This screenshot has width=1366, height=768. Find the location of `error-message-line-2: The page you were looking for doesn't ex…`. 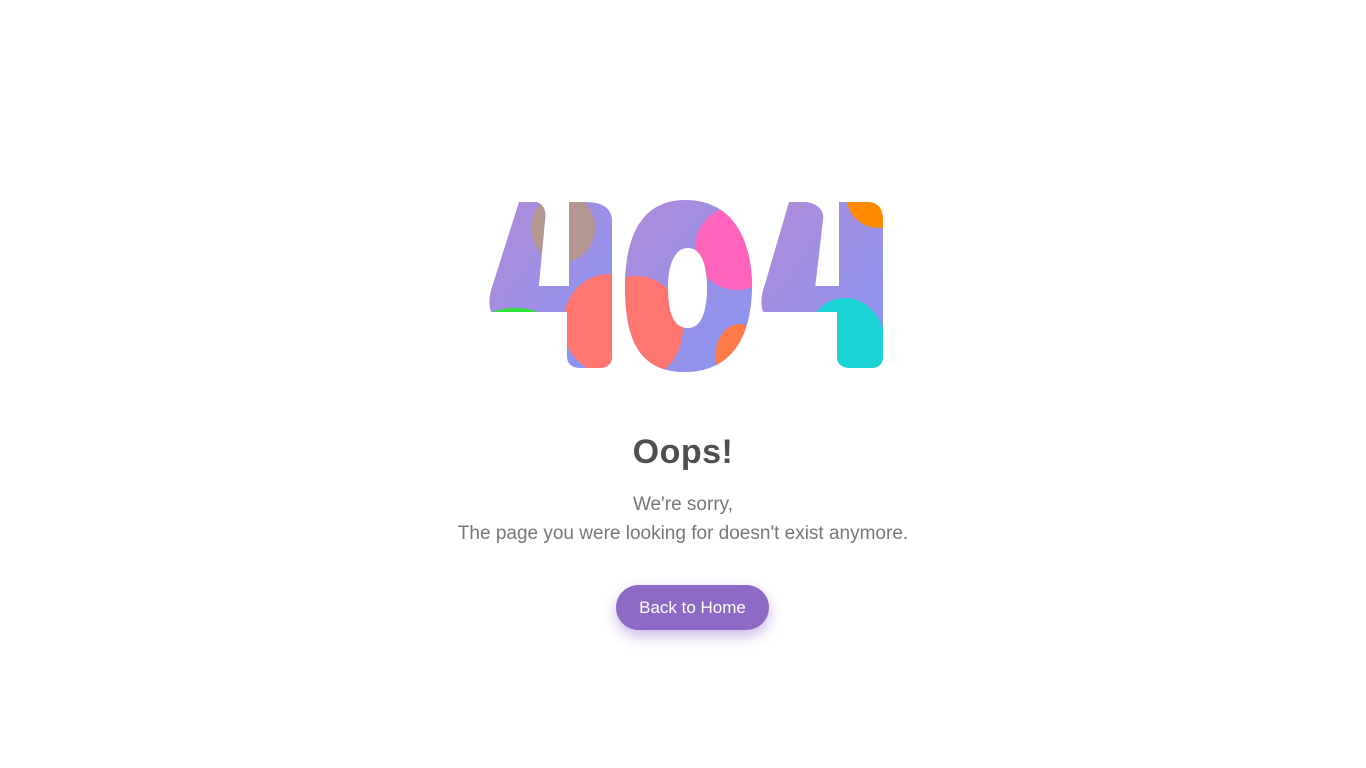

error-message-line-2: The page you were looking for doesn't ex… is located at coordinates (683, 533).